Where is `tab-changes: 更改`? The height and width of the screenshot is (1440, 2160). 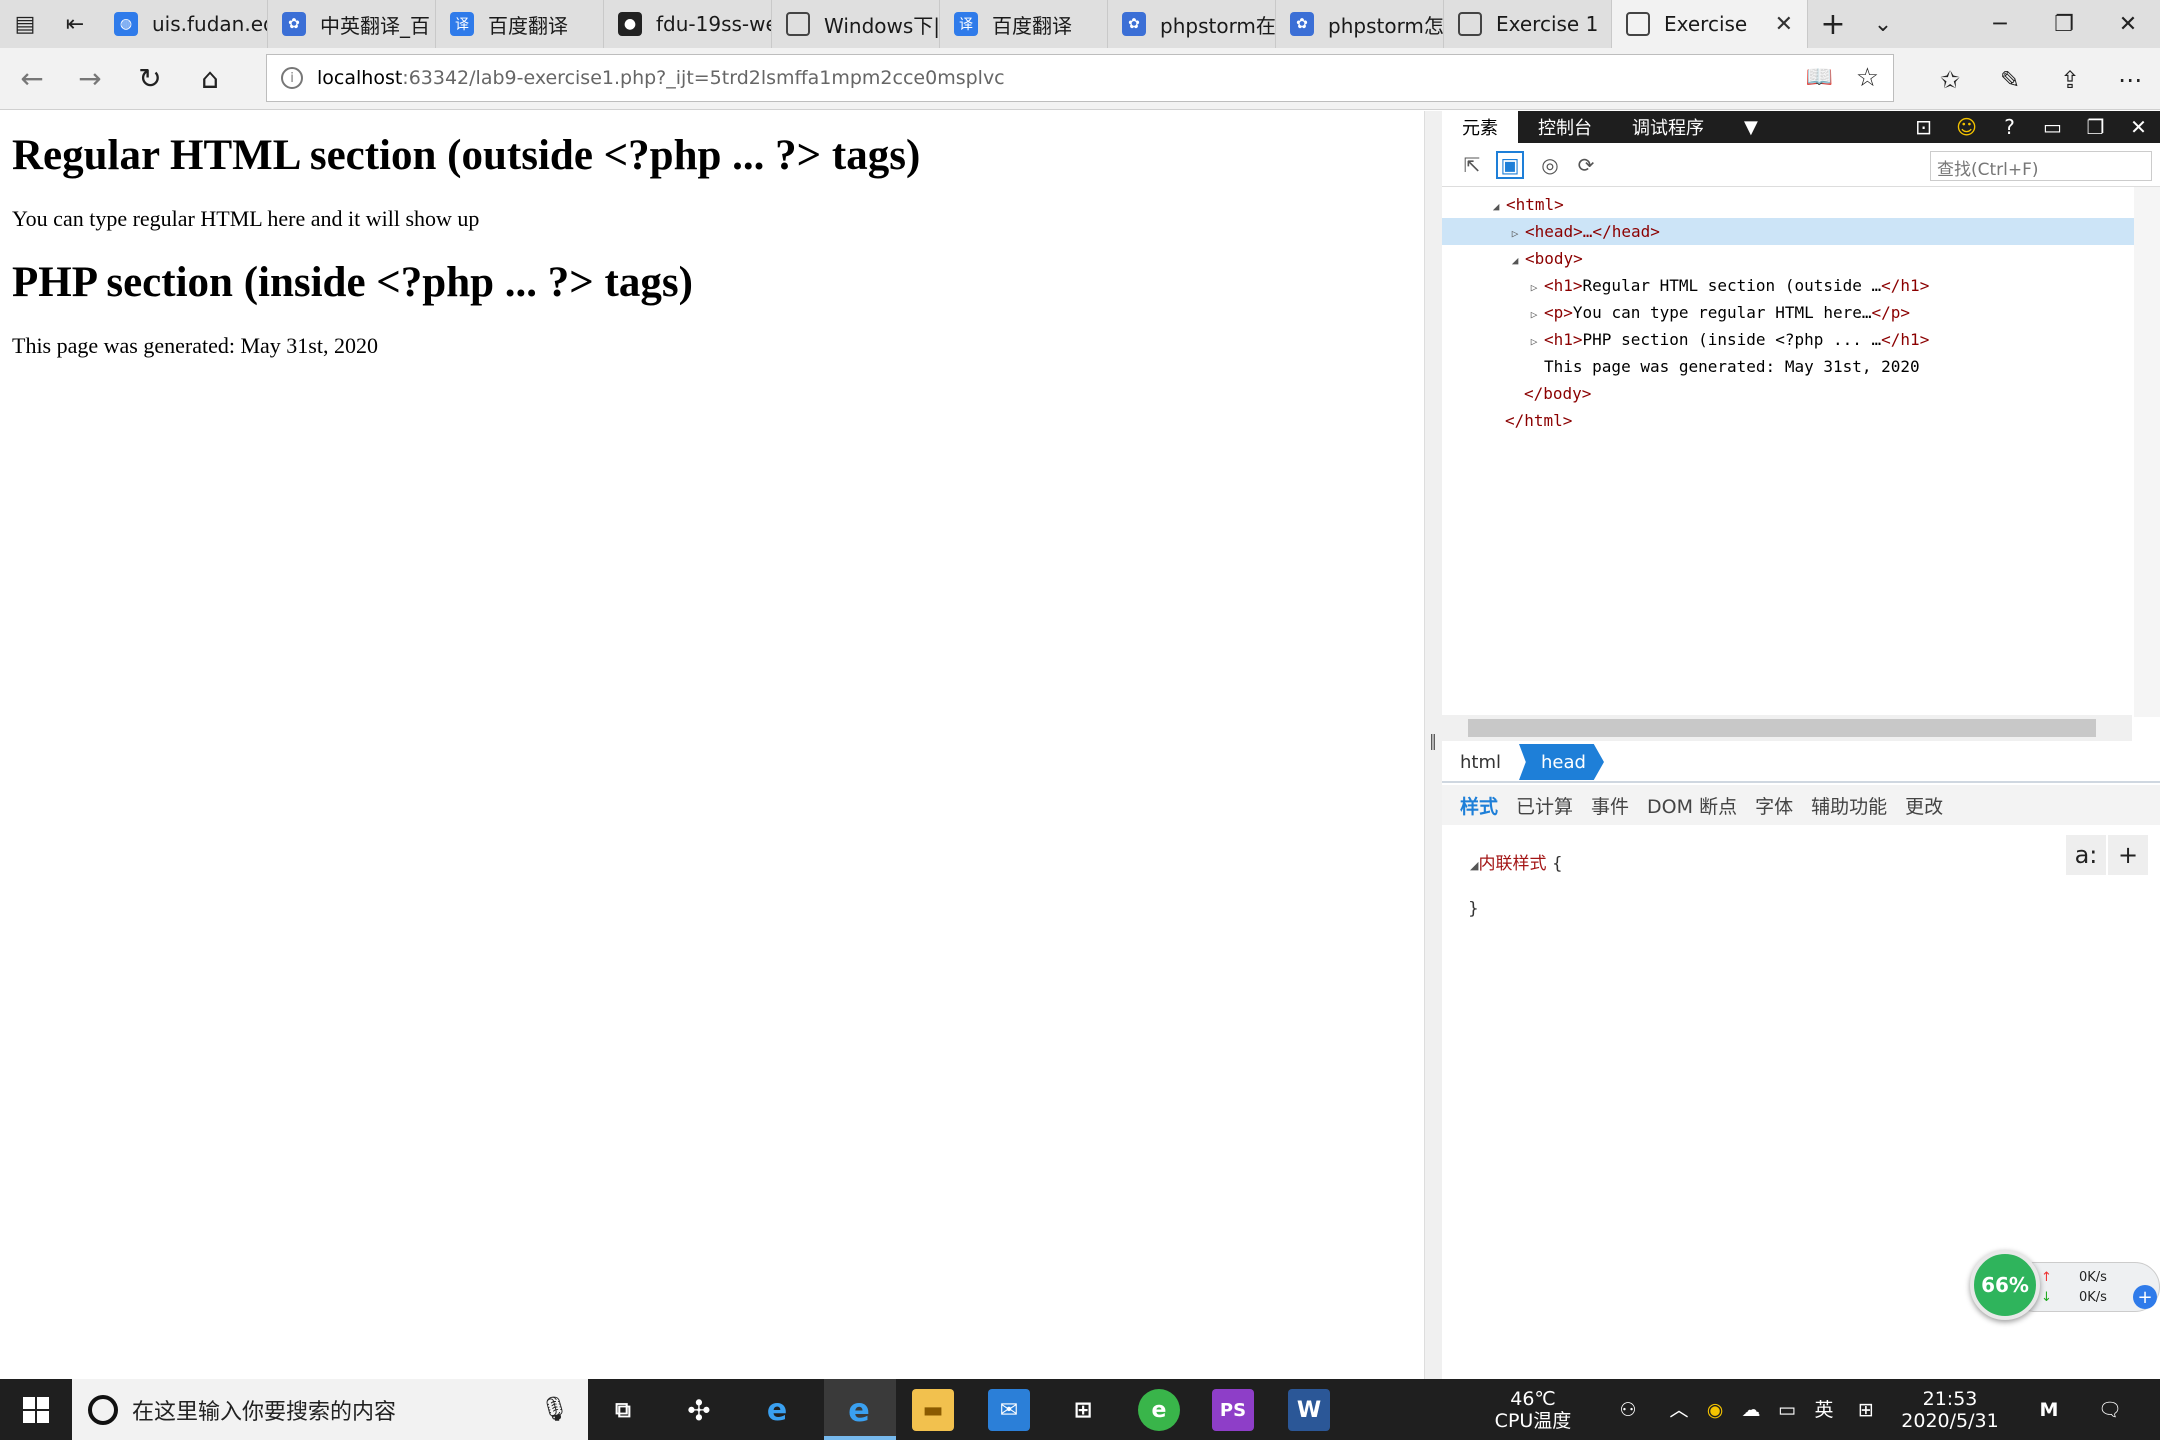 tab-changes: 更改 is located at coordinates (1924, 805).